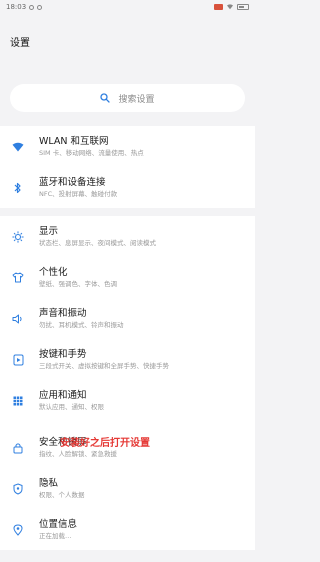 The height and width of the screenshot is (562, 320). Describe the element at coordinates (18, 448) in the screenshot. I see `lock-icon` at that location.